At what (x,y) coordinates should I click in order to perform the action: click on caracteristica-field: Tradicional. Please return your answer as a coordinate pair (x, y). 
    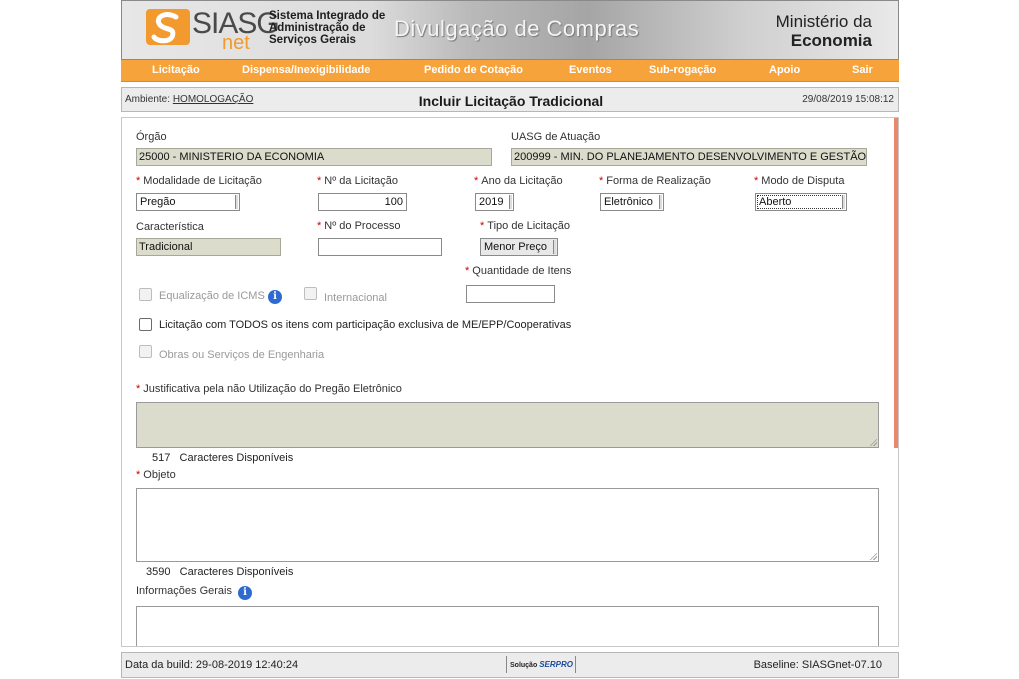
    Looking at the image, I should click on (208, 247).